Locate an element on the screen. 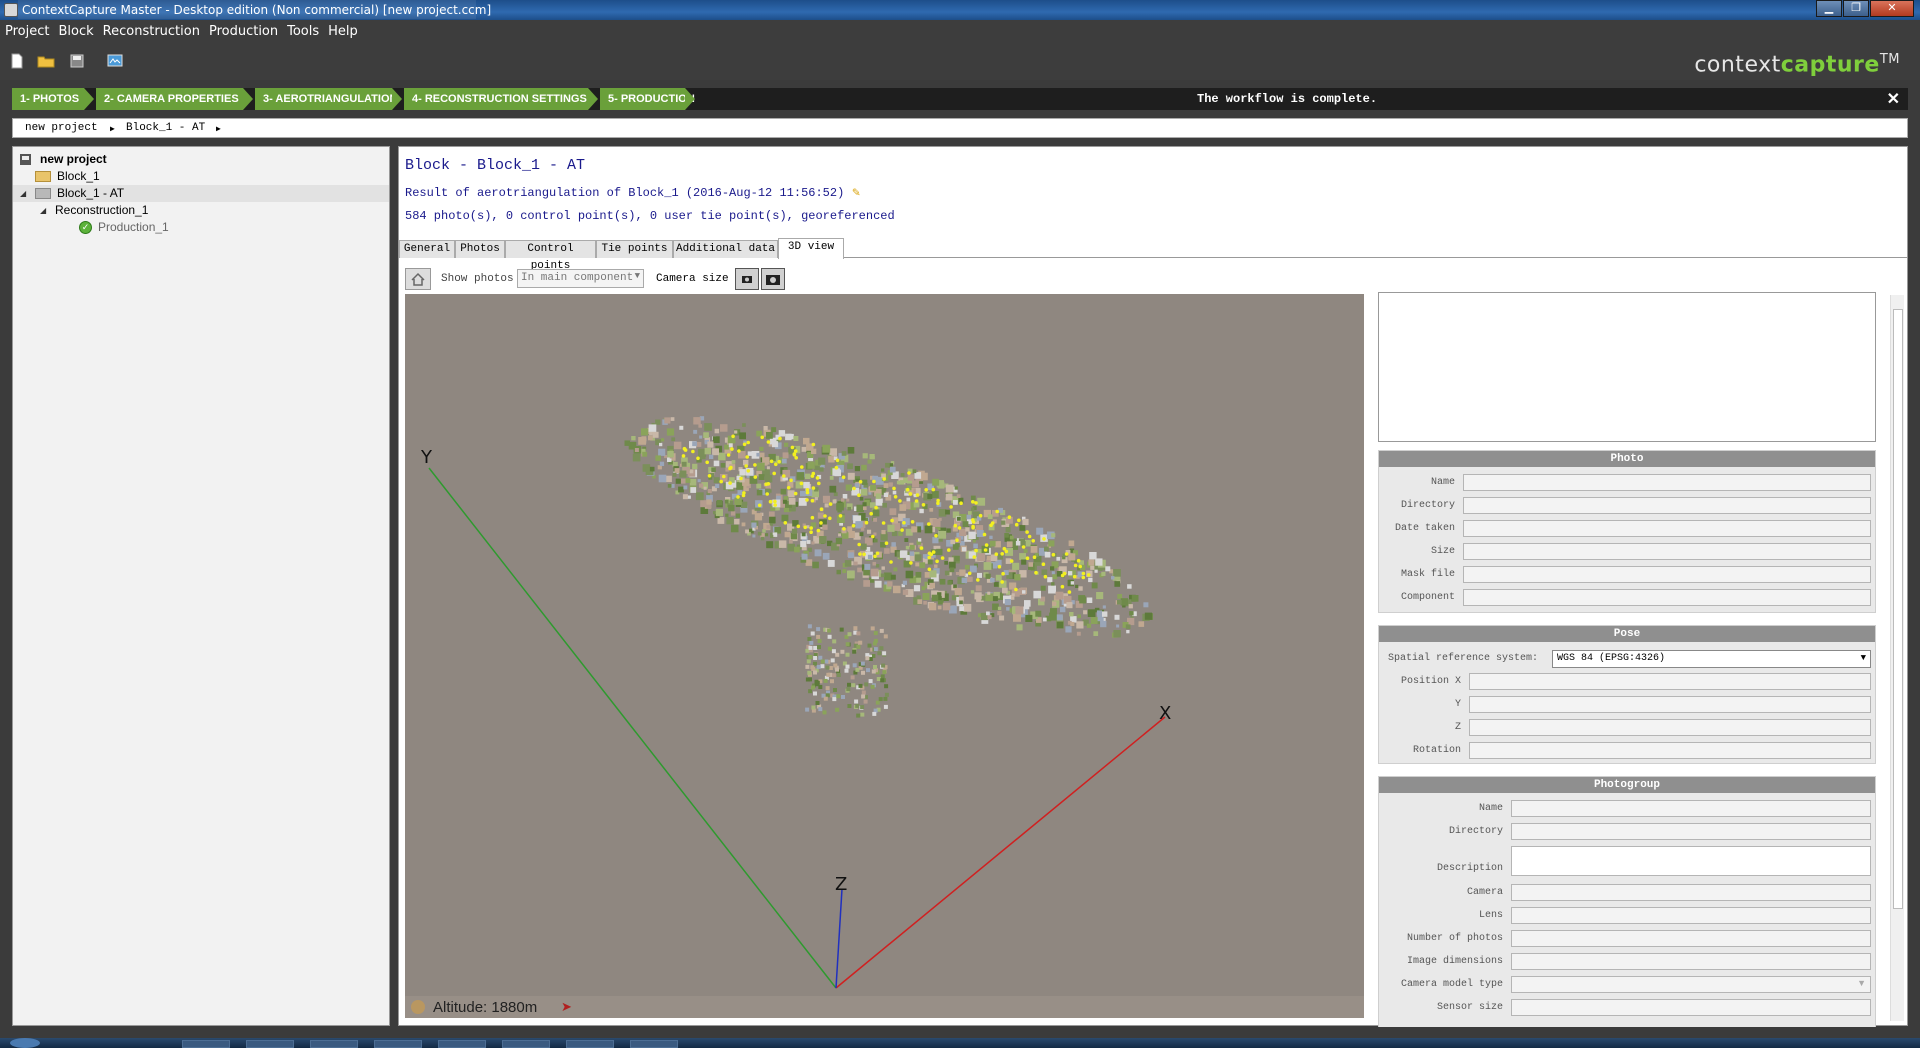 The width and height of the screenshot is (1920, 1048). pencil-icon: ✎ is located at coordinates (856, 192).